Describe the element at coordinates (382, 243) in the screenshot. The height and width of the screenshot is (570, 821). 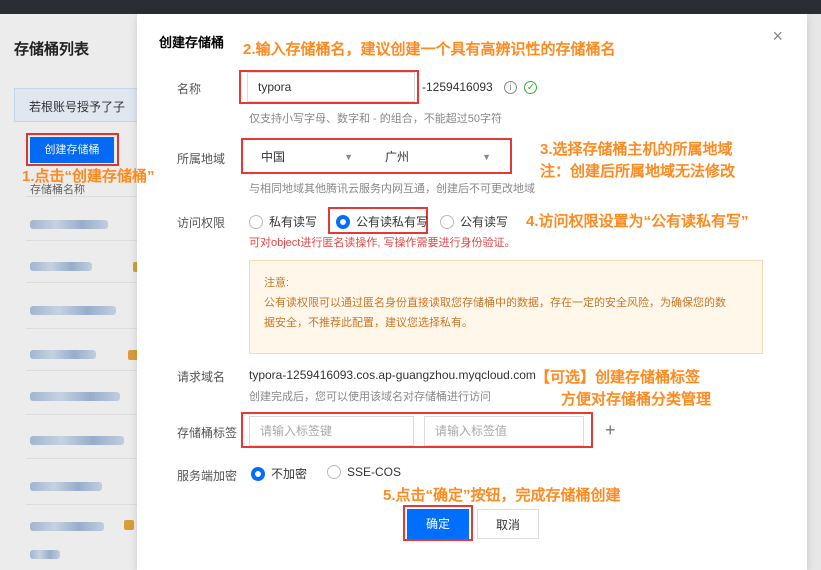
I see `access-warning-text: 可对object进行匿名读操作, 写操作需要进行身份验证。` at that location.